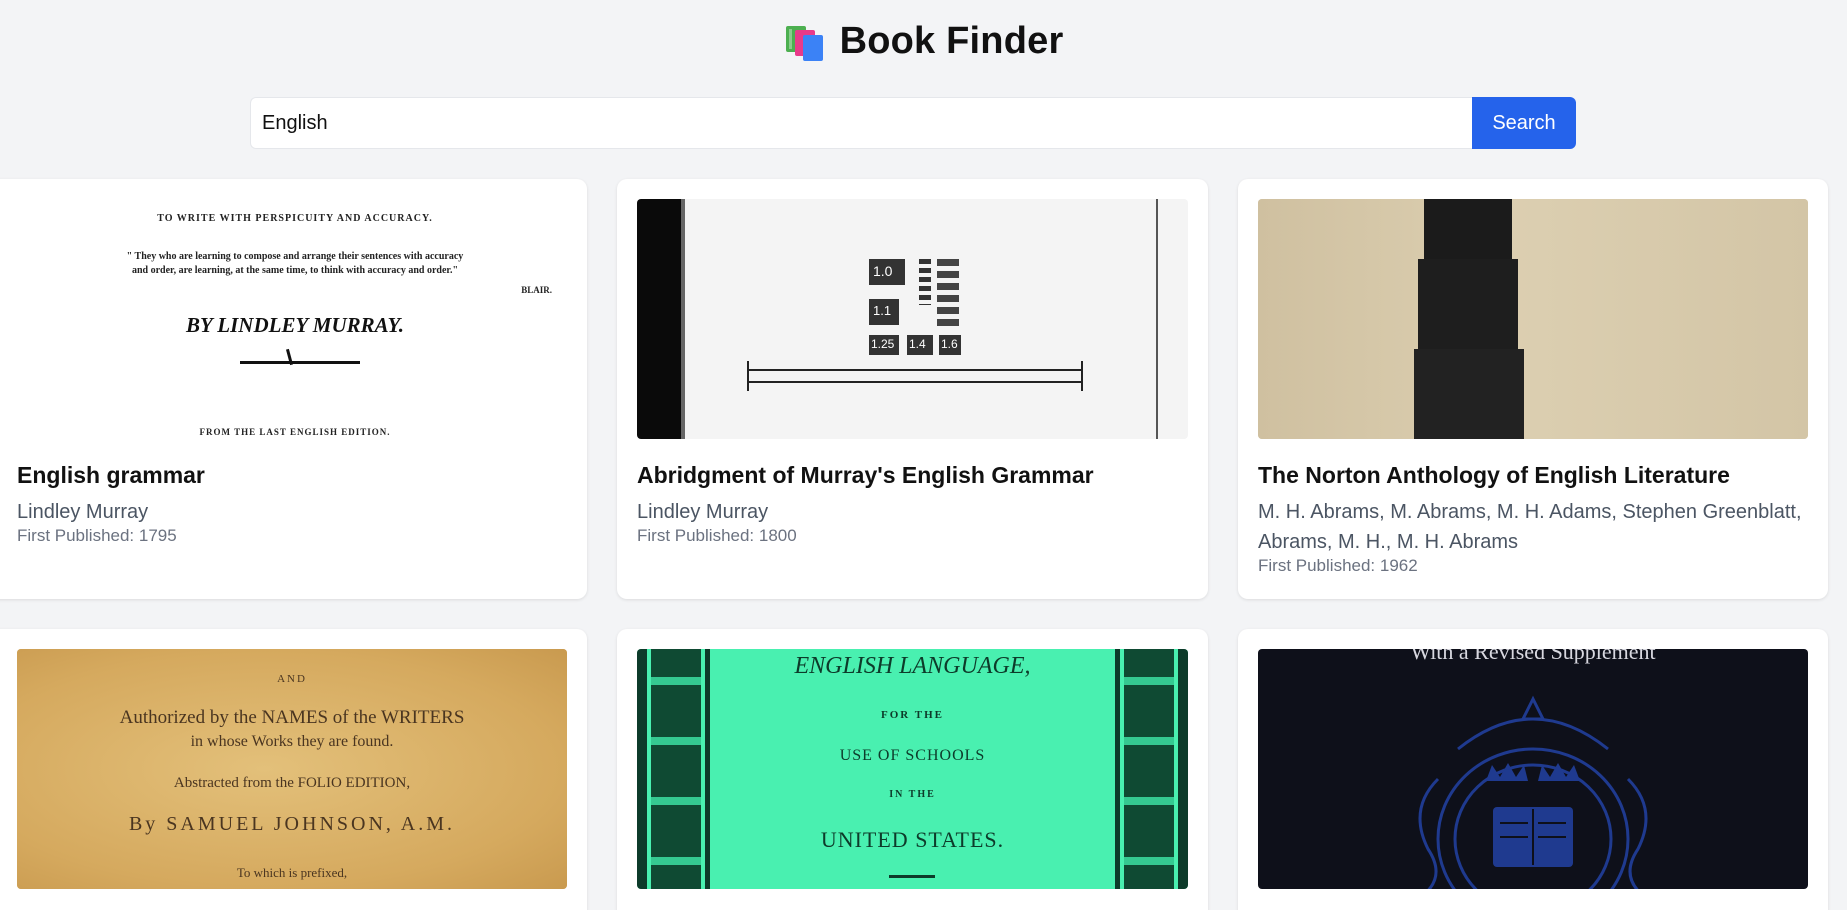  What do you see at coordinates (951, 41) in the screenshot?
I see `page-title: Book Finder` at bounding box center [951, 41].